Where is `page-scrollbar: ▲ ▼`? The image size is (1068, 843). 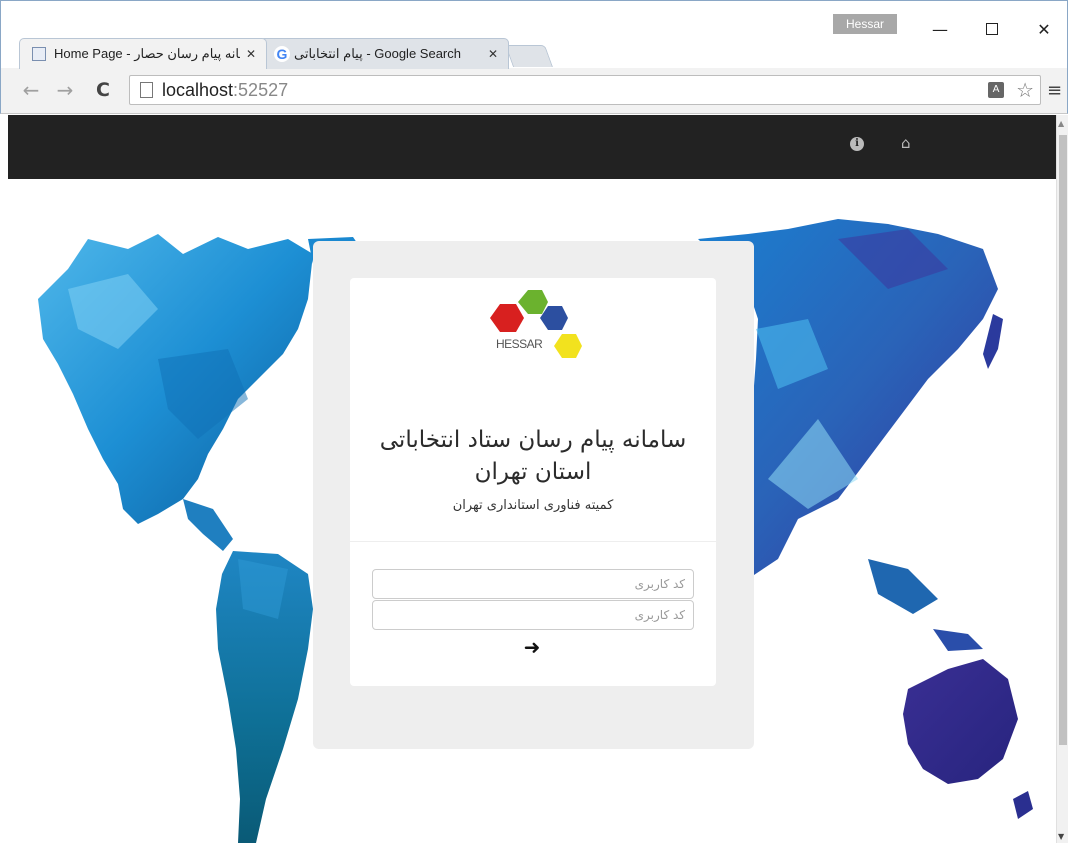
page-scrollbar: ▲ ▼ is located at coordinates (1062, 479).